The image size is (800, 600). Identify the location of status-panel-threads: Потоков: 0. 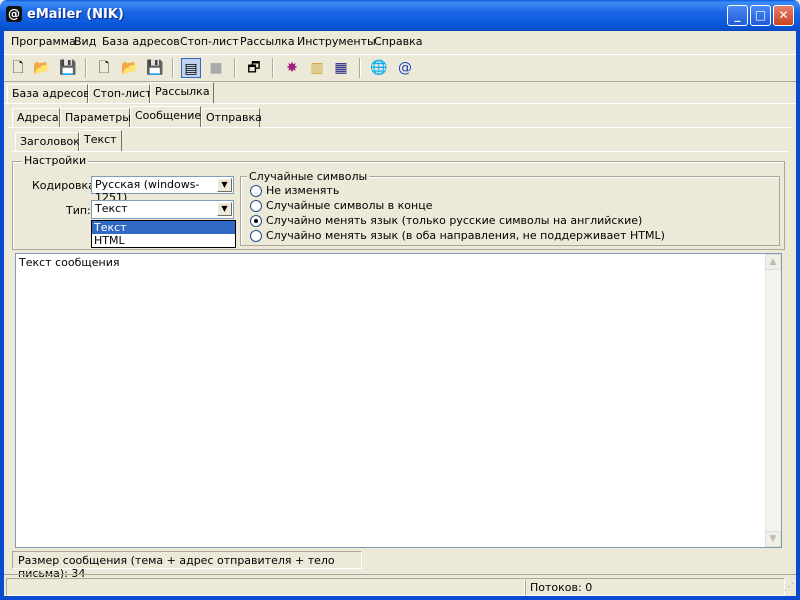
(655, 587).